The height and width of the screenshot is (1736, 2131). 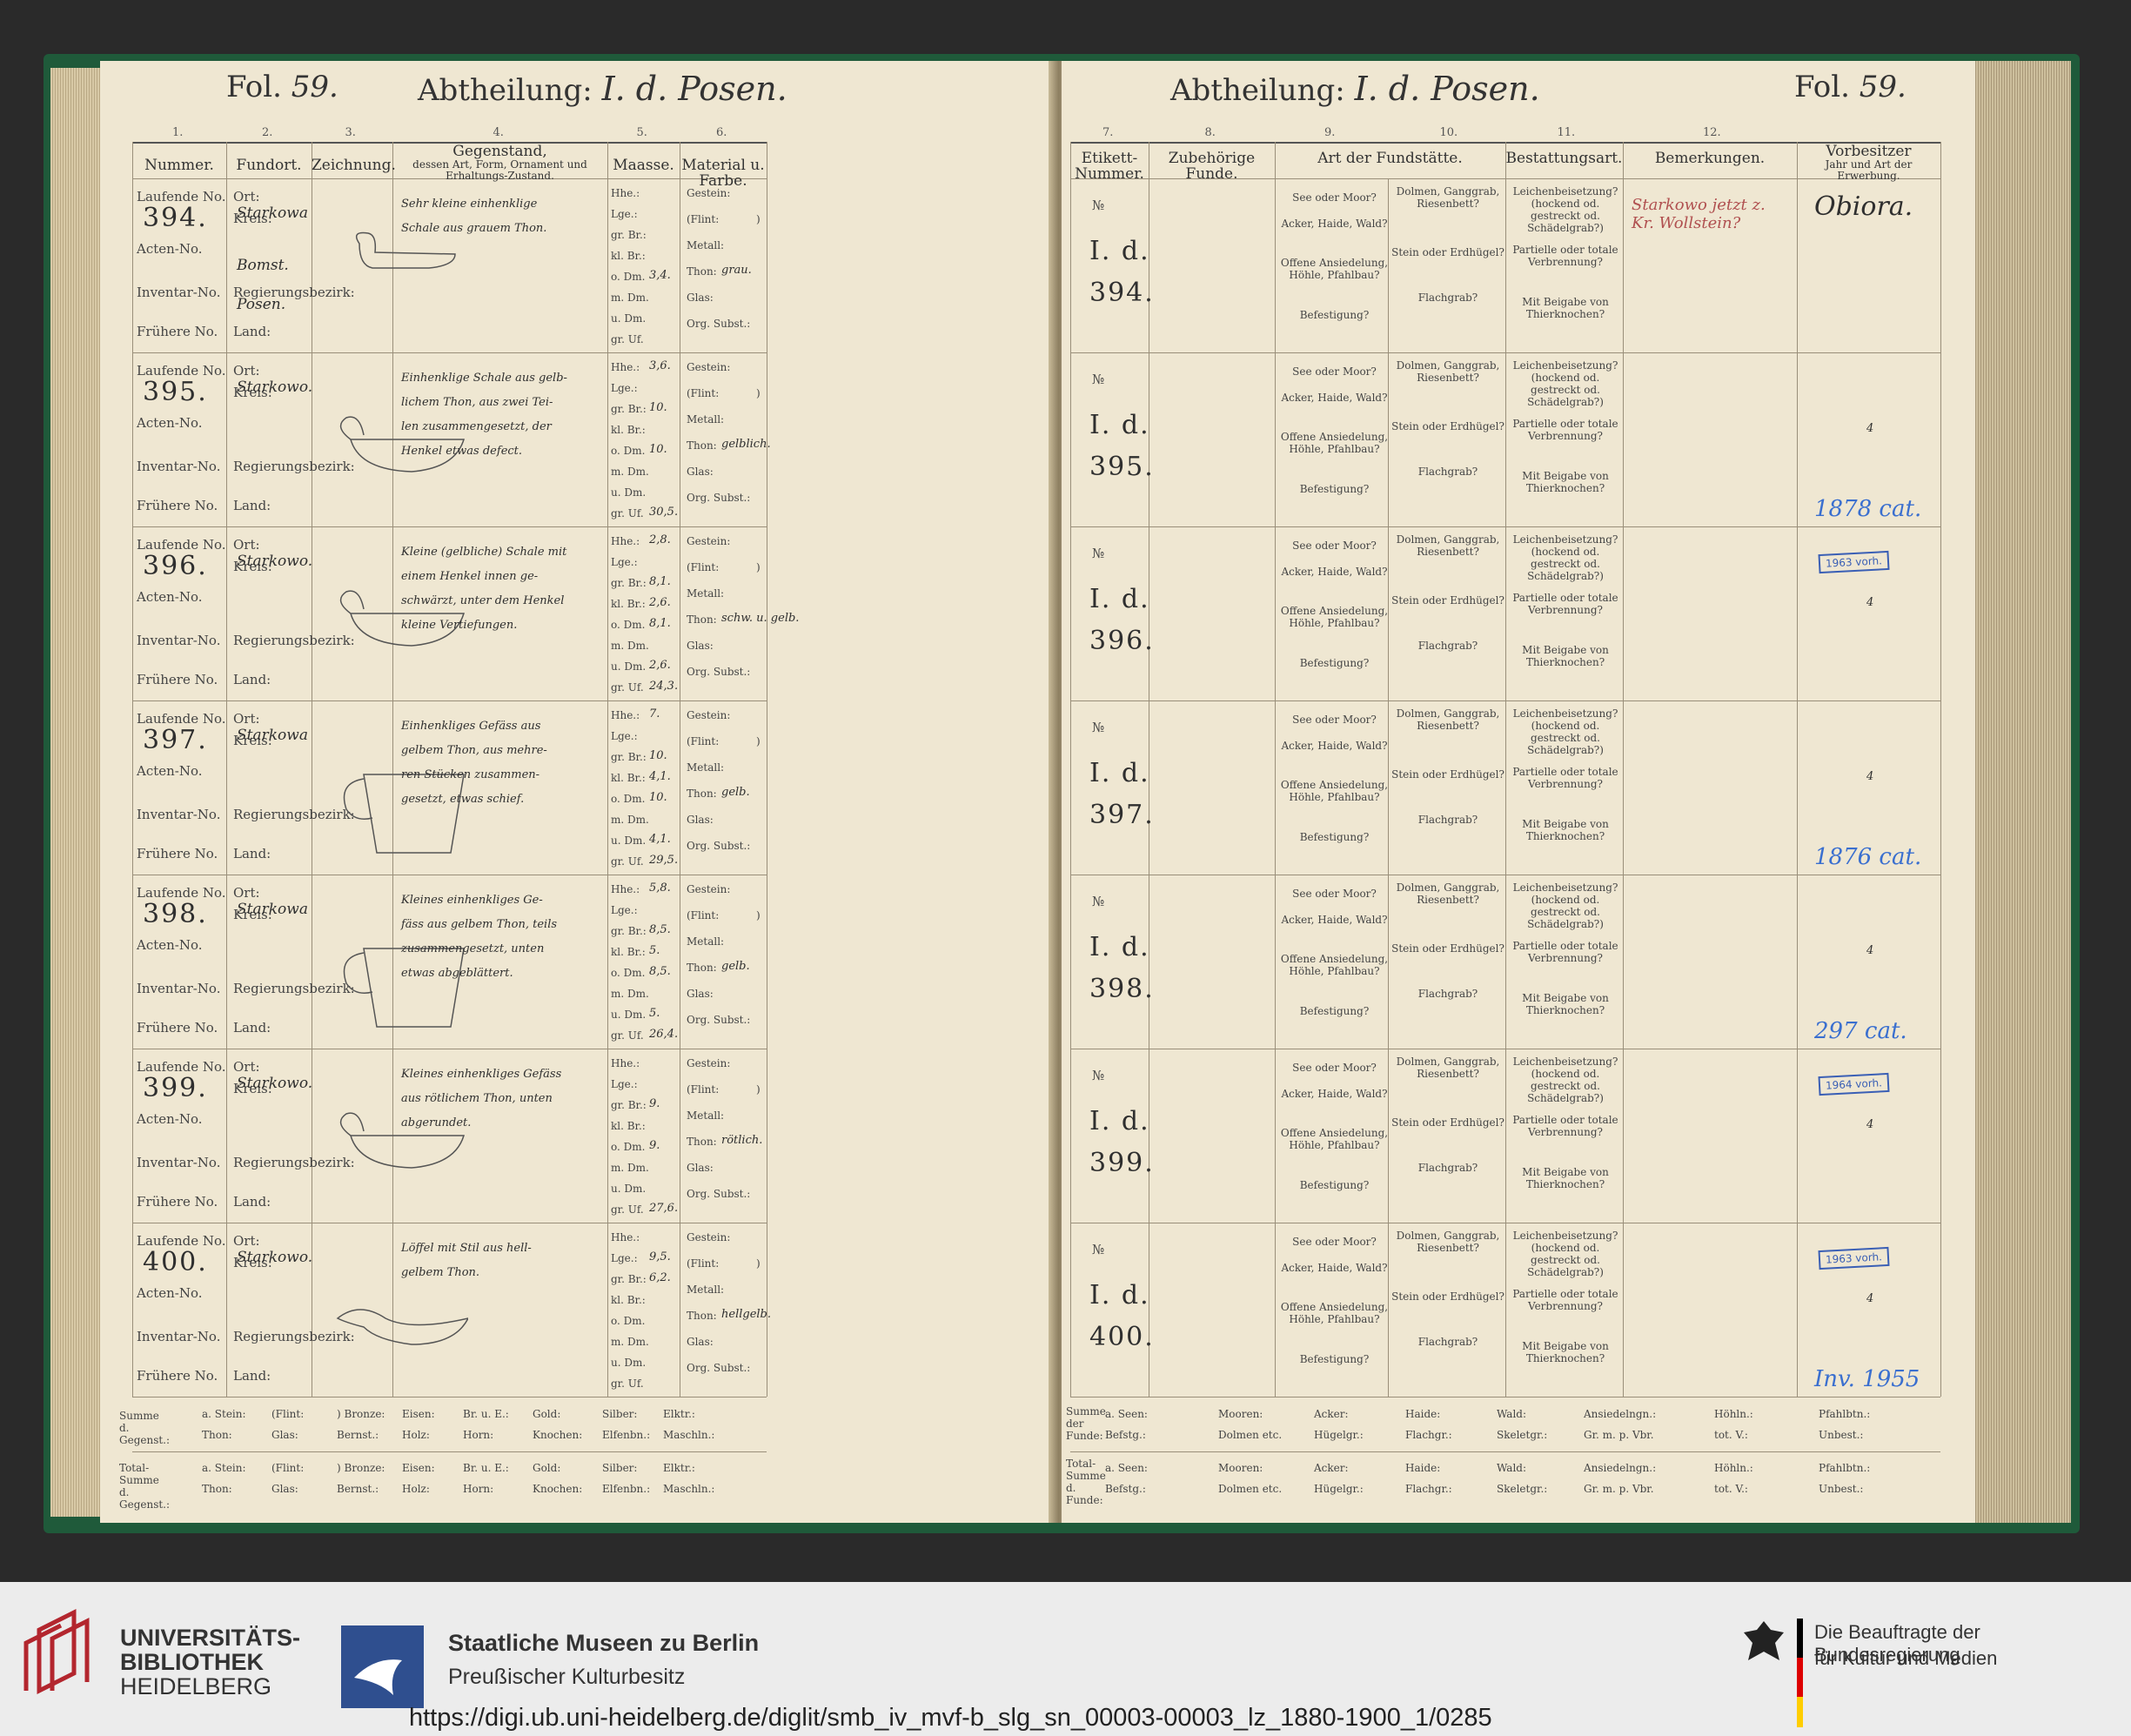 I want to click on left-fol-label: Fol., so click(x=254, y=87).